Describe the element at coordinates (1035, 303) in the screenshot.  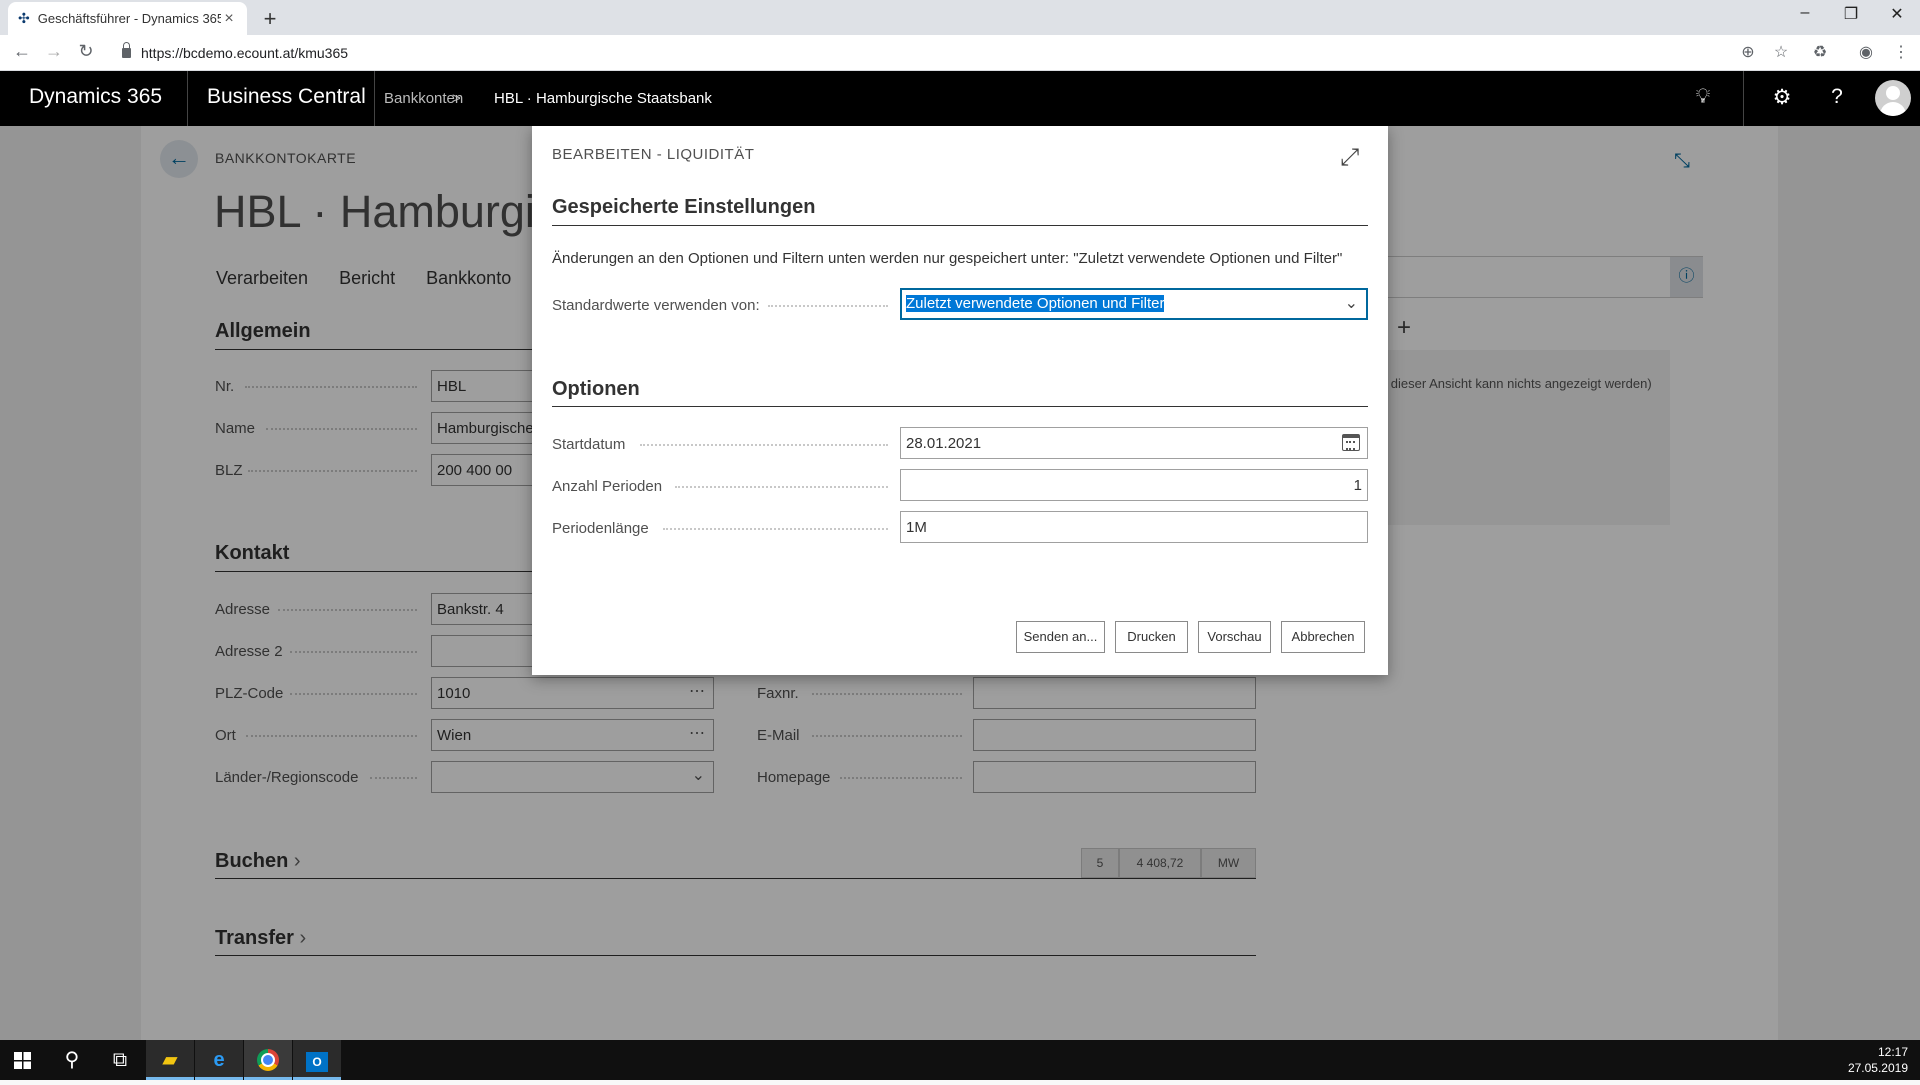
I see `defaults-value: Zuletzt verwendete Optionen und Filter` at that location.